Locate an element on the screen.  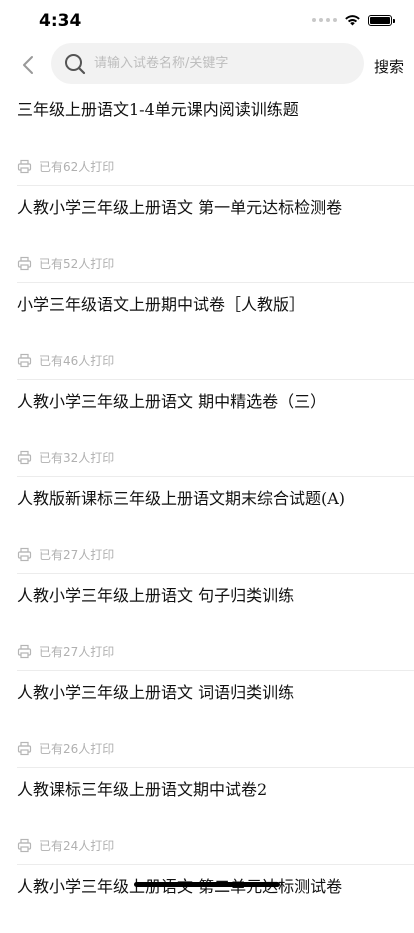
print-info: 已有62人打印 is located at coordinates (65, 166).